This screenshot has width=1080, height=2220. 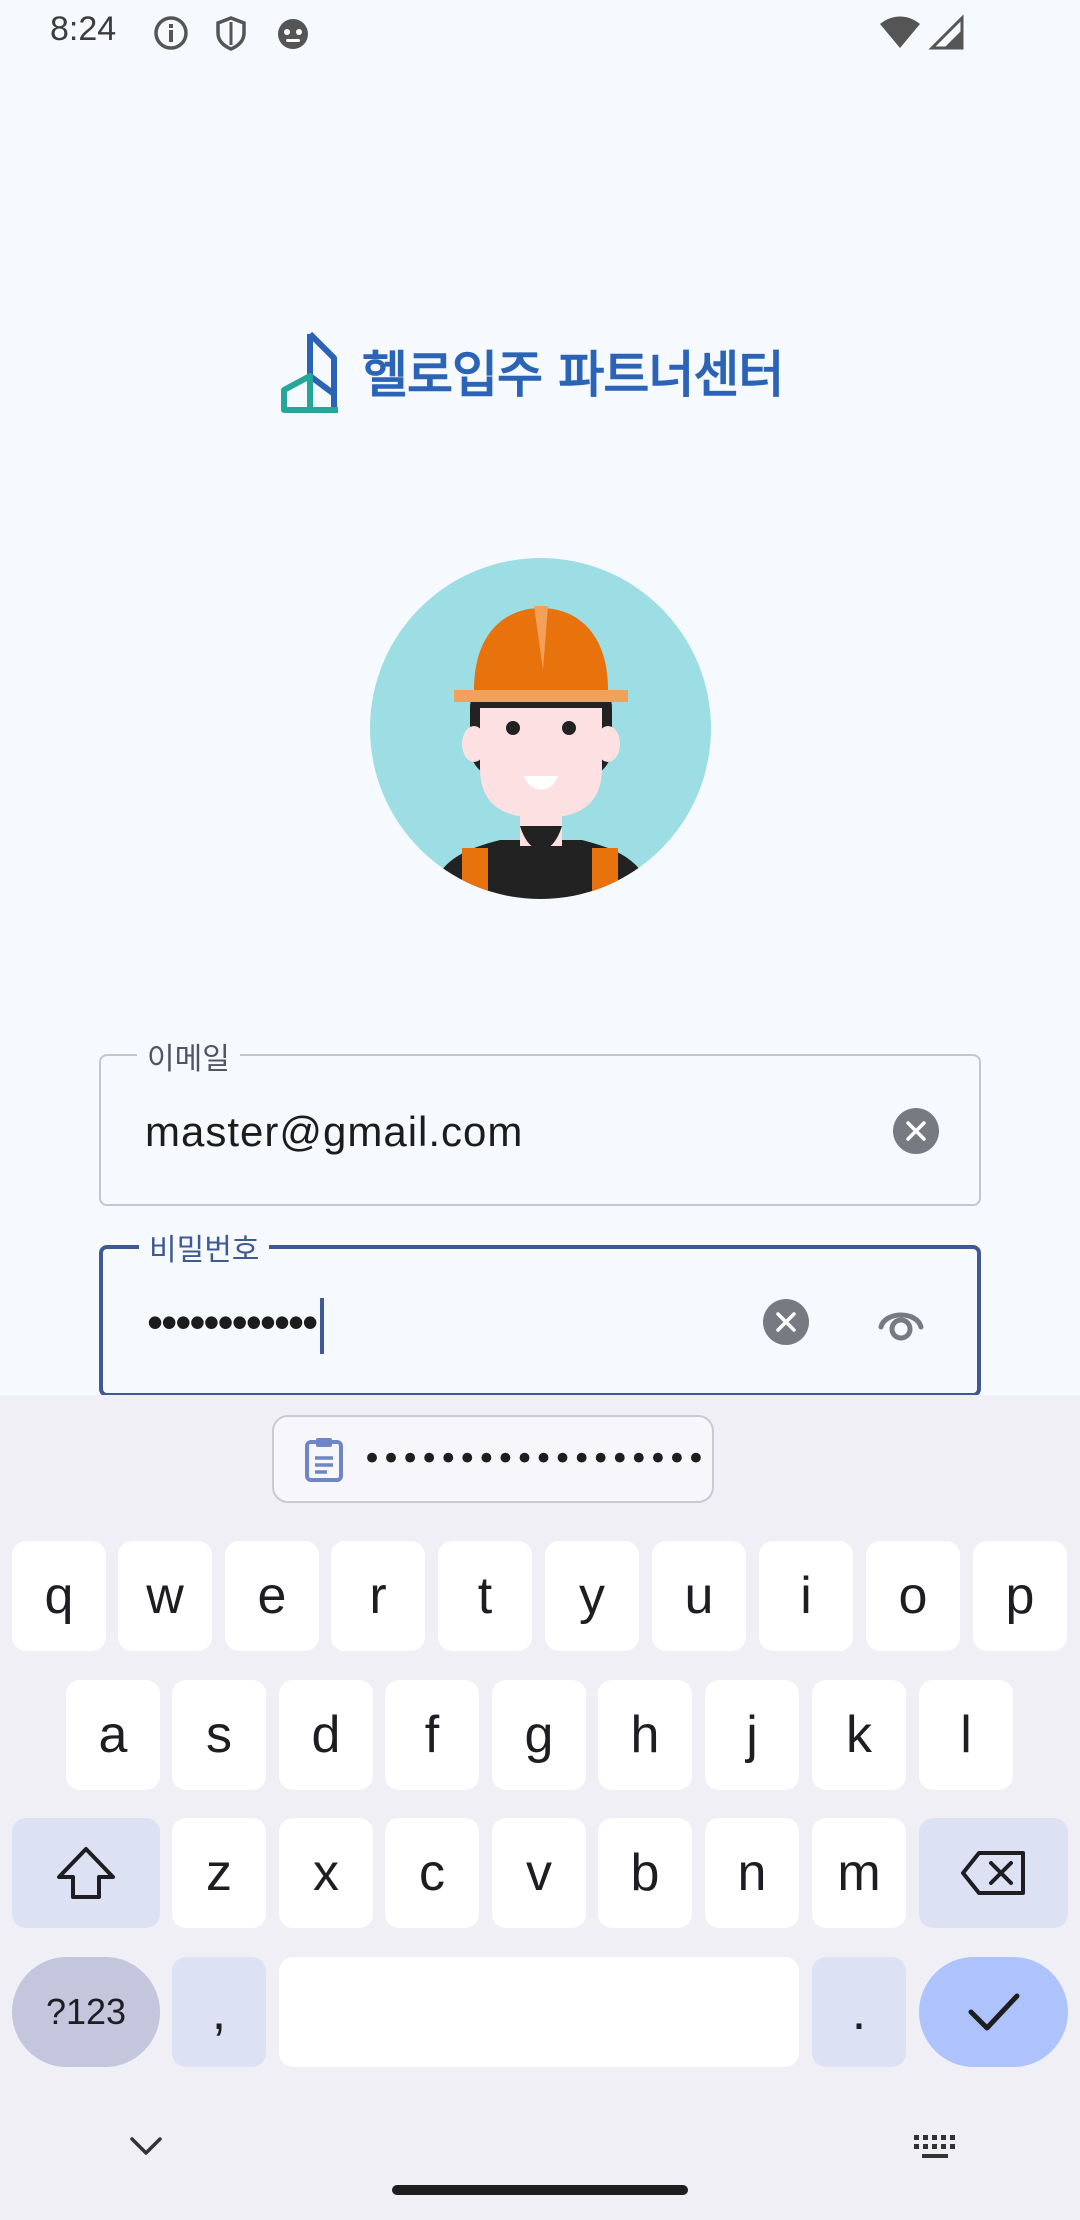 I want to click on key-n: n, so click(x=752, y=1873).